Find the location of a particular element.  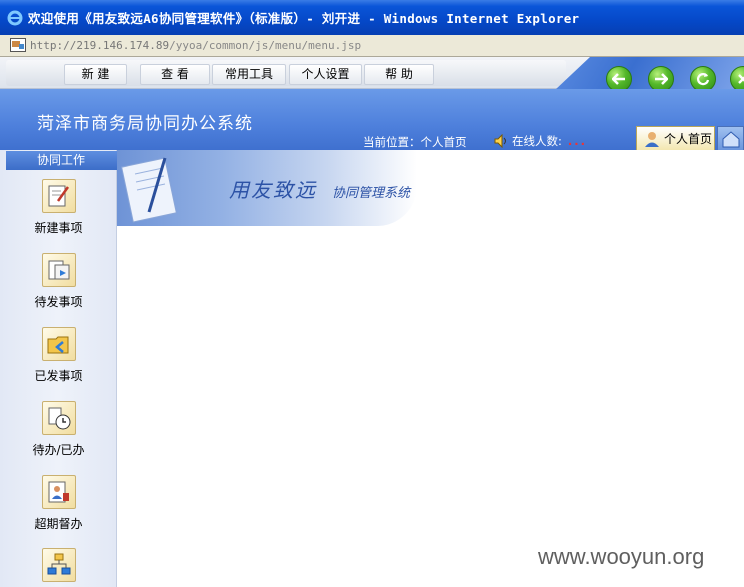

sidebar-item-new: 新建事项 is located at coordinates (58, 207).